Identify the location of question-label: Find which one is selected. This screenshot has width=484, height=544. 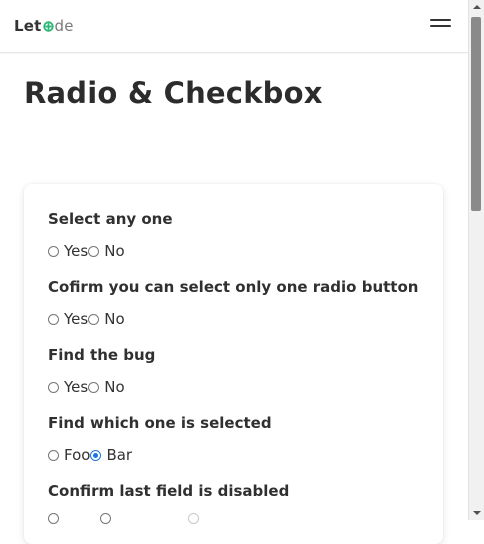
(160, 423).